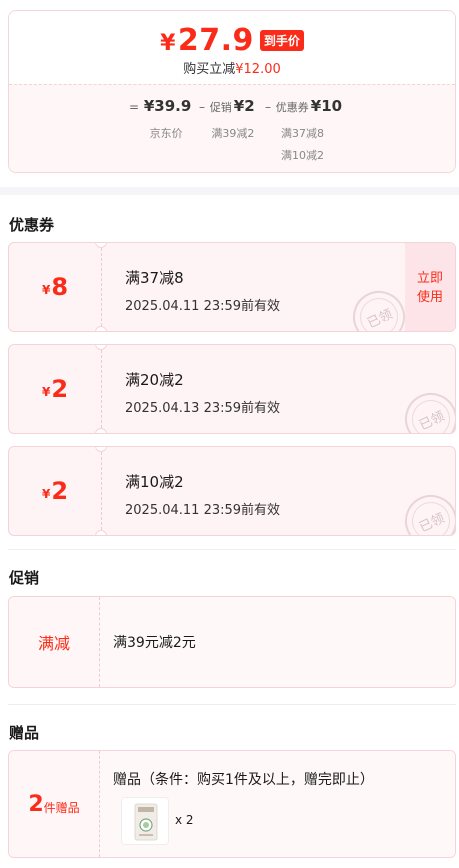  I want to click on formula-coupon: – 优惠券 ¥10 满37减8 满10减2, so click(303, 132).